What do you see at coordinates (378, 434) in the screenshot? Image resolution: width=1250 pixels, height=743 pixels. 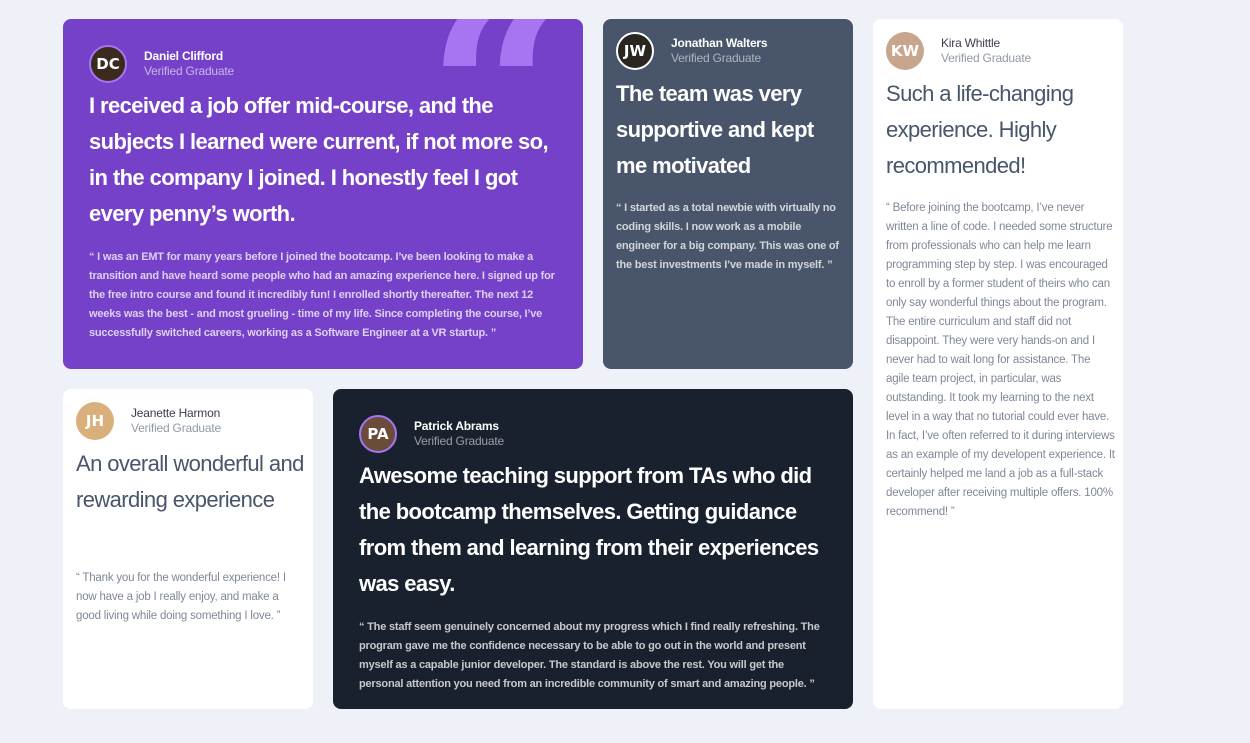 I see `avatar: PA` at bounding box center [378, 434].